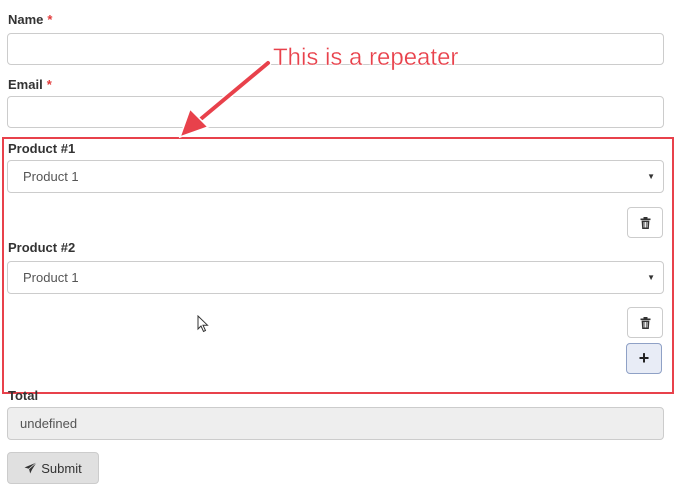  What do you see at coordinates (335, 176) in the screenshot?
I see `product-1-select: Product 1 ▼` at bounding box center [335, 176].